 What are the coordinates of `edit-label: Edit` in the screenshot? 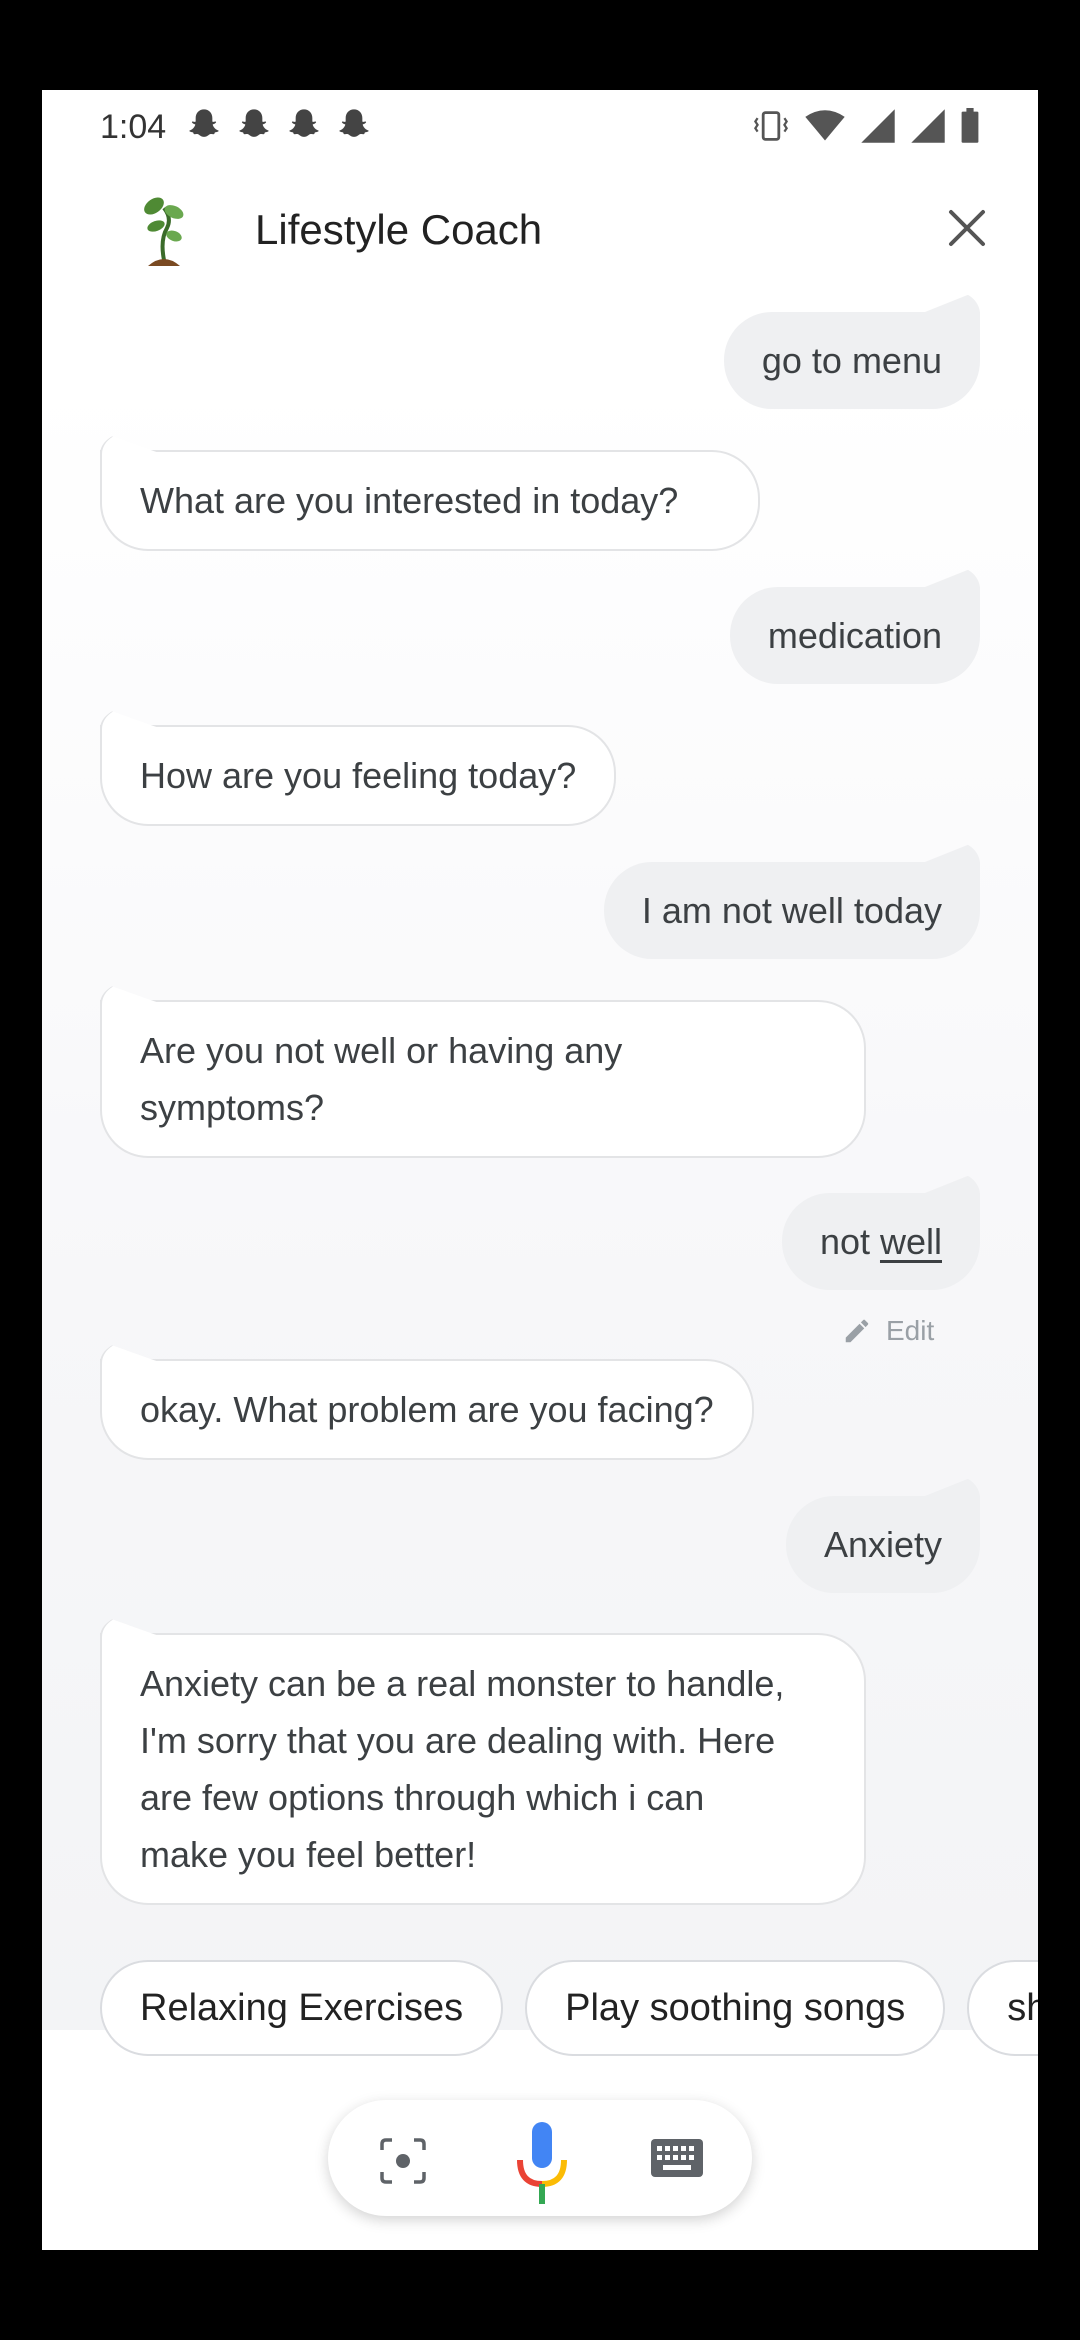 It's located at (910, 1330).